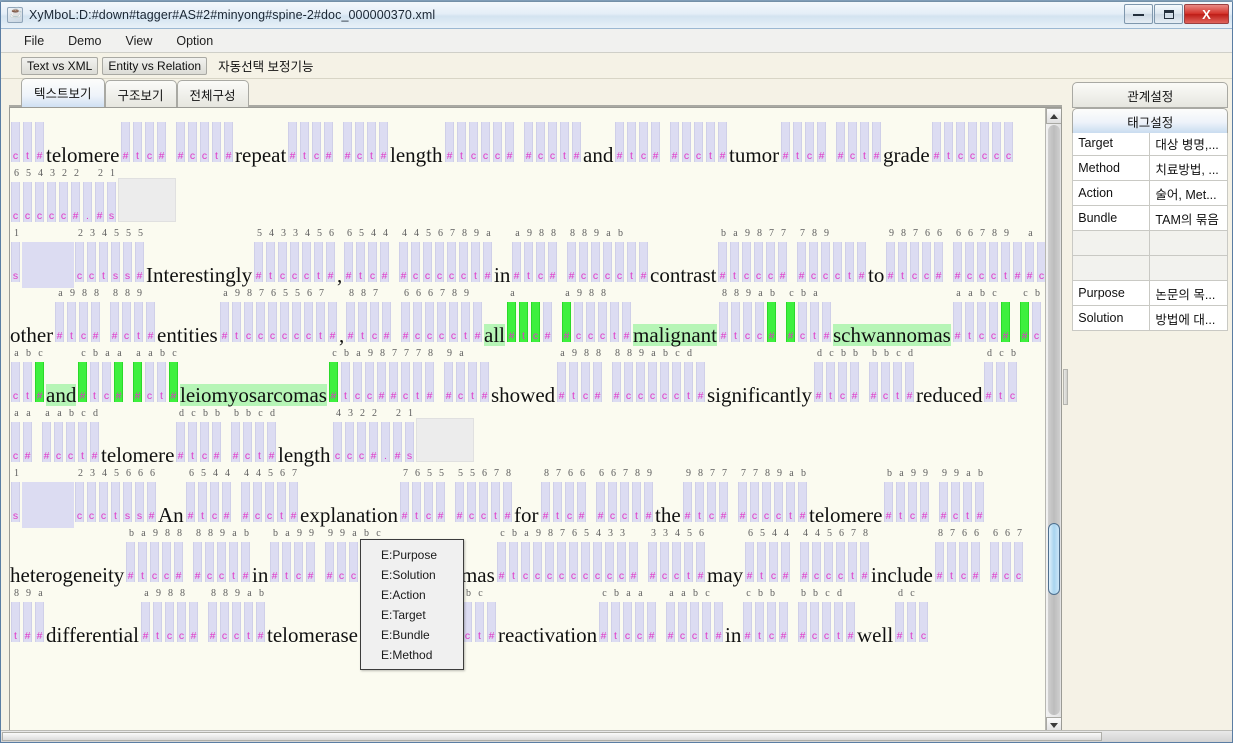  What do you see at coordinates (293, 498) in the screenshot?
I see `tag-char-column: 7 #` at bounding box center [293, 498].